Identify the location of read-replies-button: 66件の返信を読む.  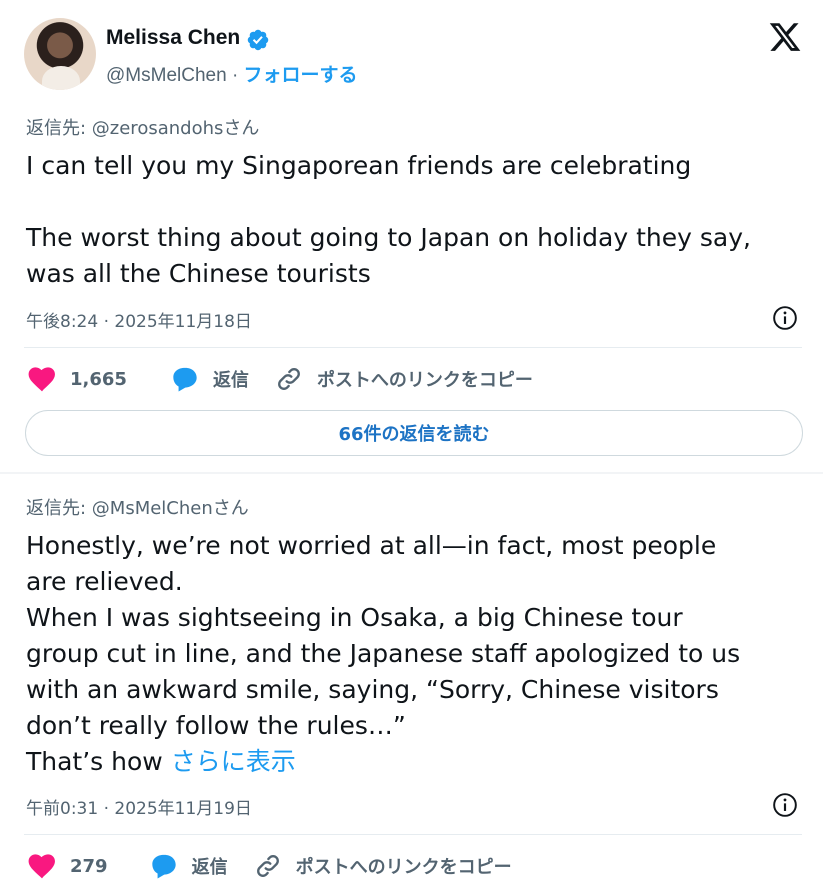
(414, 433).